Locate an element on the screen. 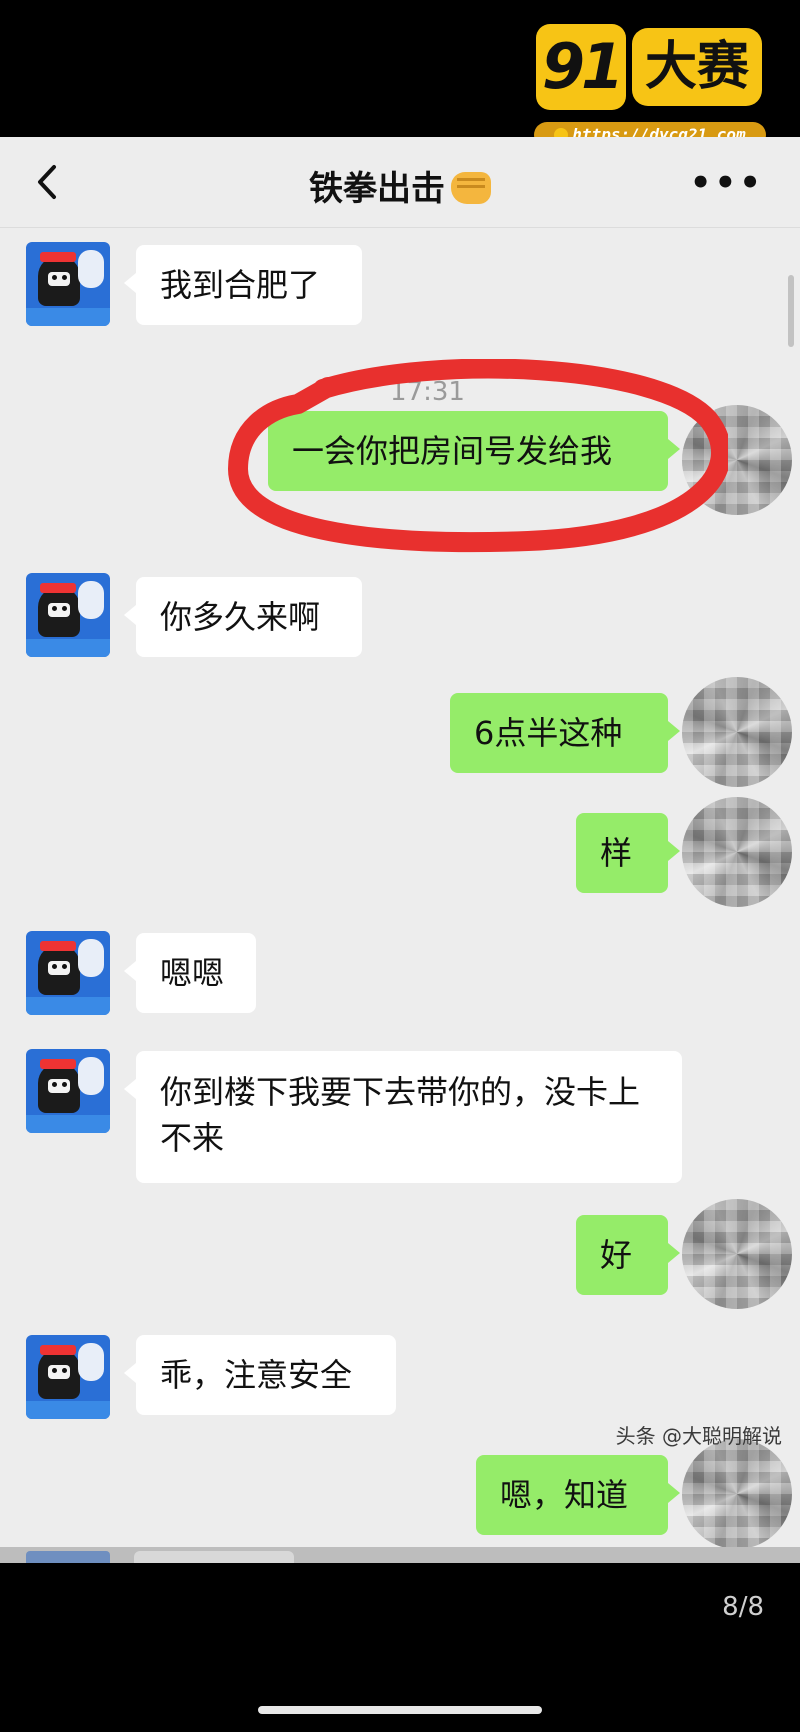  message-bubble-outgoing: 一会你把房间号发给我 is located at coordinates (474, 451).